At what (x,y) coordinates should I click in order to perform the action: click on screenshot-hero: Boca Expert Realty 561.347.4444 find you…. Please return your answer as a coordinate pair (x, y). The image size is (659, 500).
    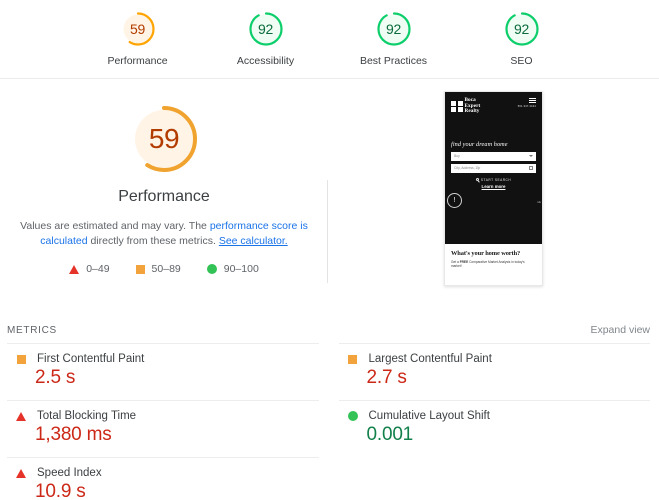
    Looking at the image, I should click on (493, 168).